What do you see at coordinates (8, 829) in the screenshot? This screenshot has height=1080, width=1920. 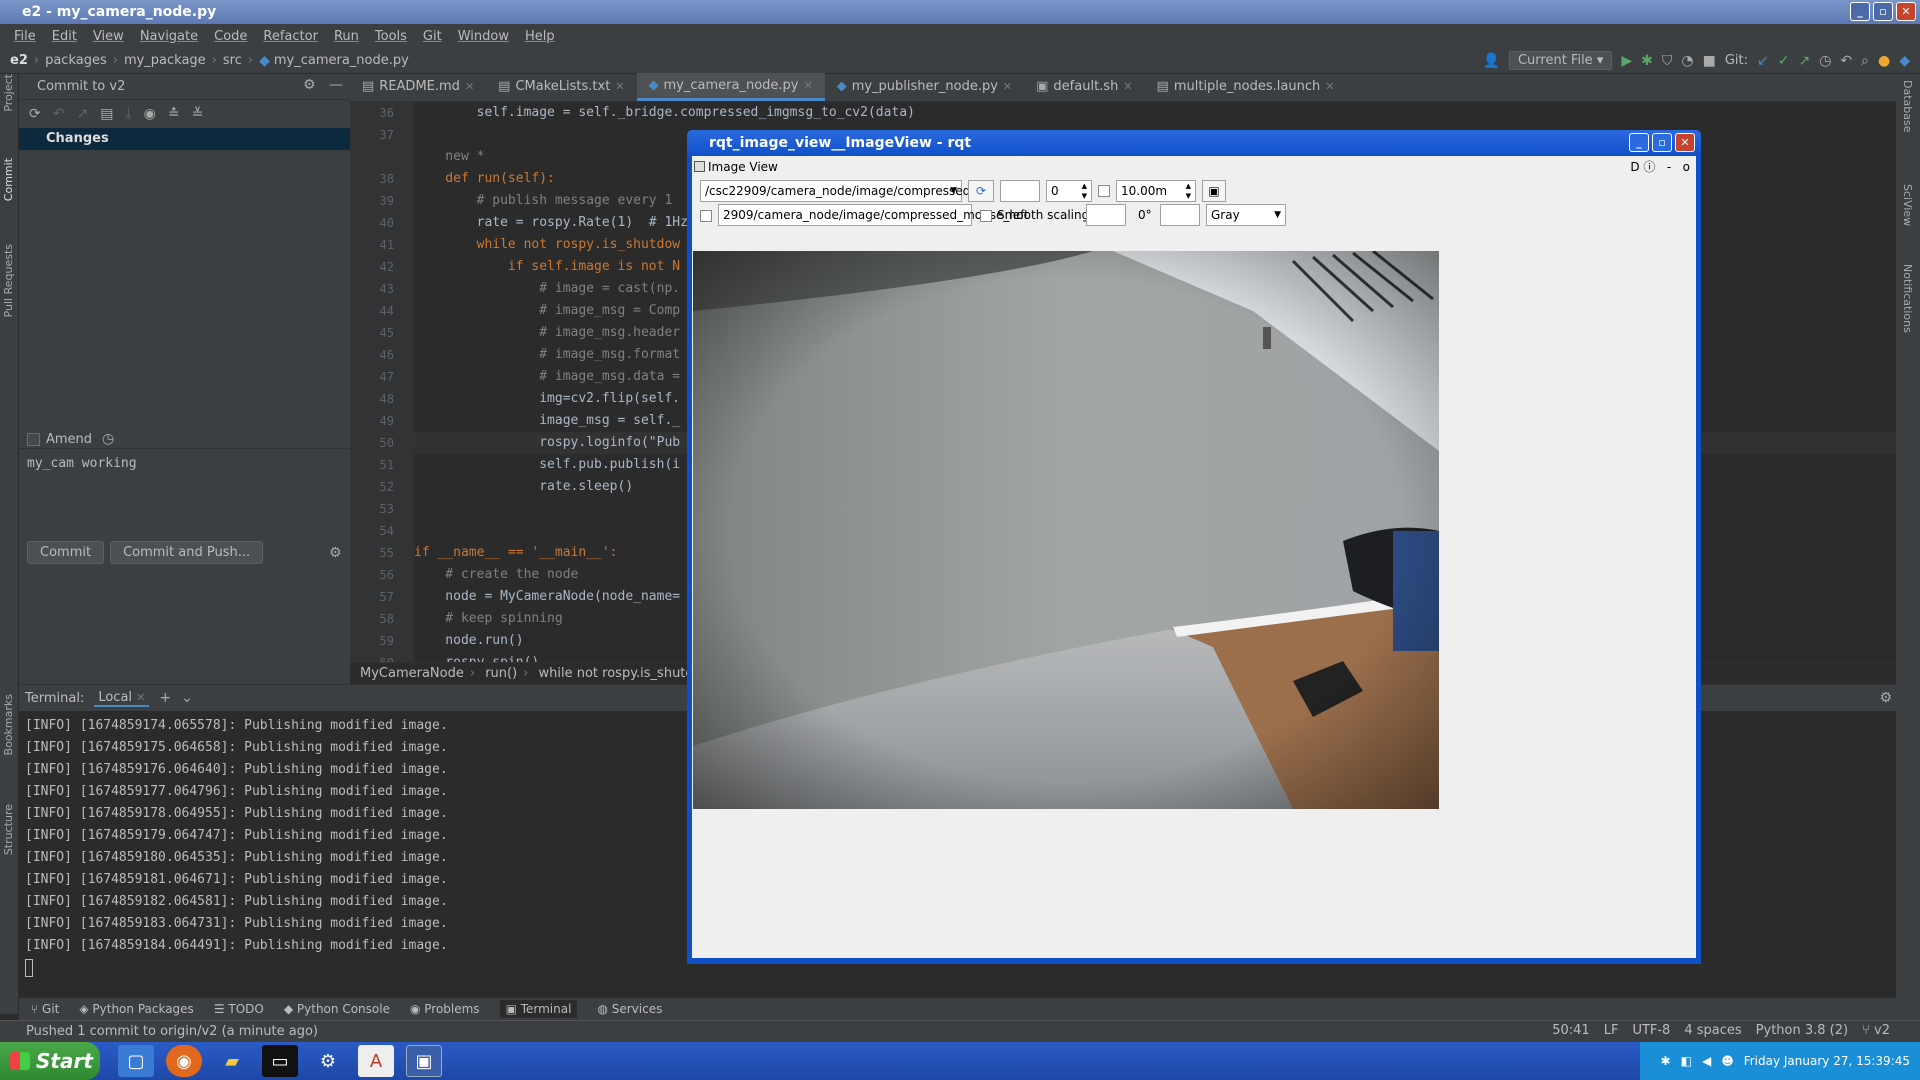 I see `tab-structure: Structure` at bounding box center [8, 829].